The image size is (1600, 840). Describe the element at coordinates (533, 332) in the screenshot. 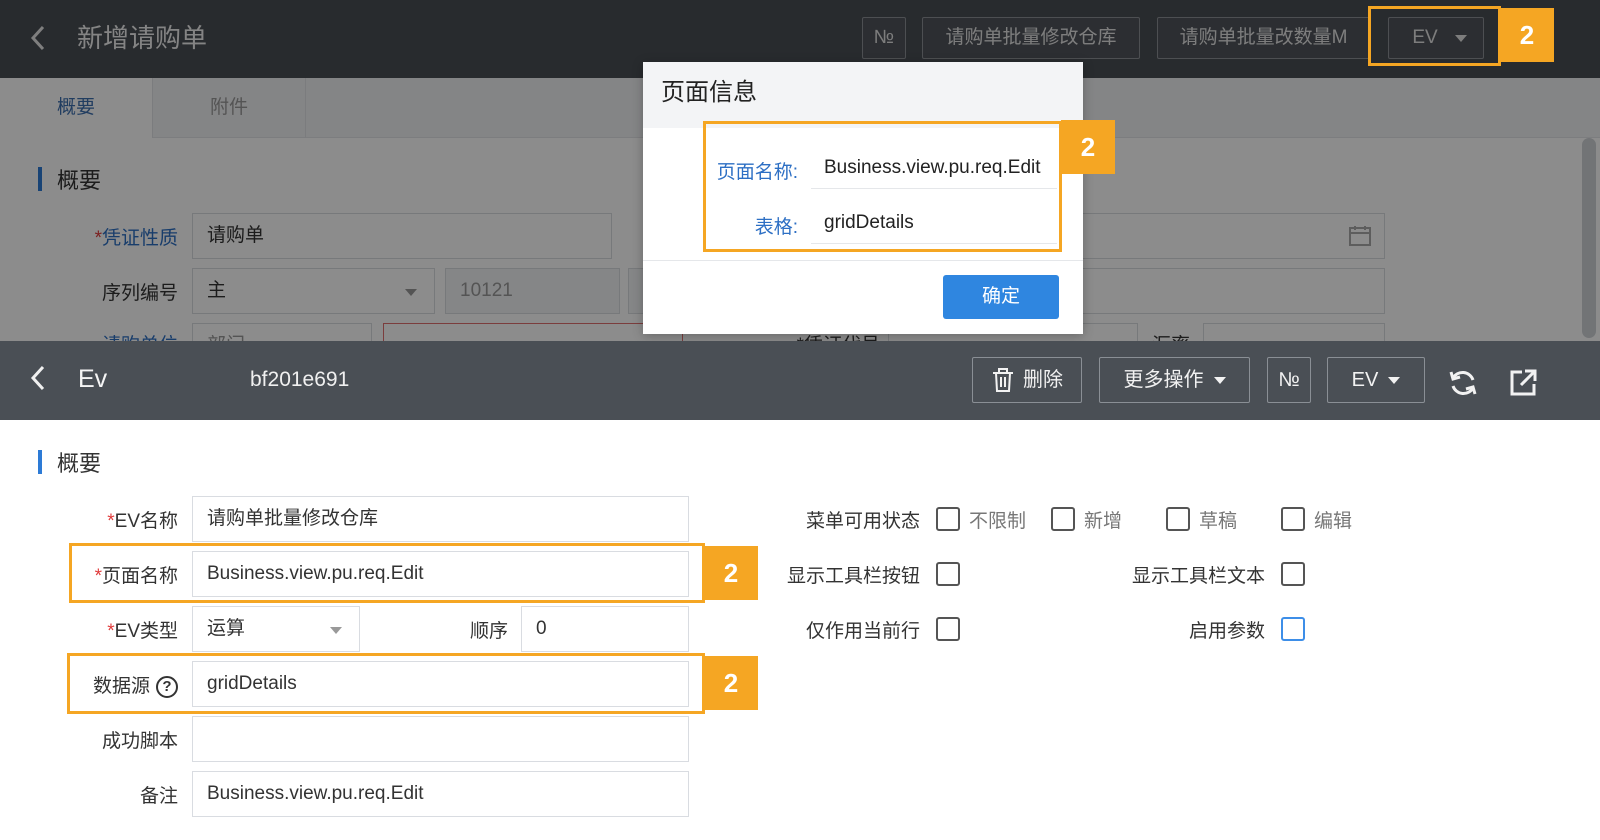

I see `unit-detail-field` at that location.